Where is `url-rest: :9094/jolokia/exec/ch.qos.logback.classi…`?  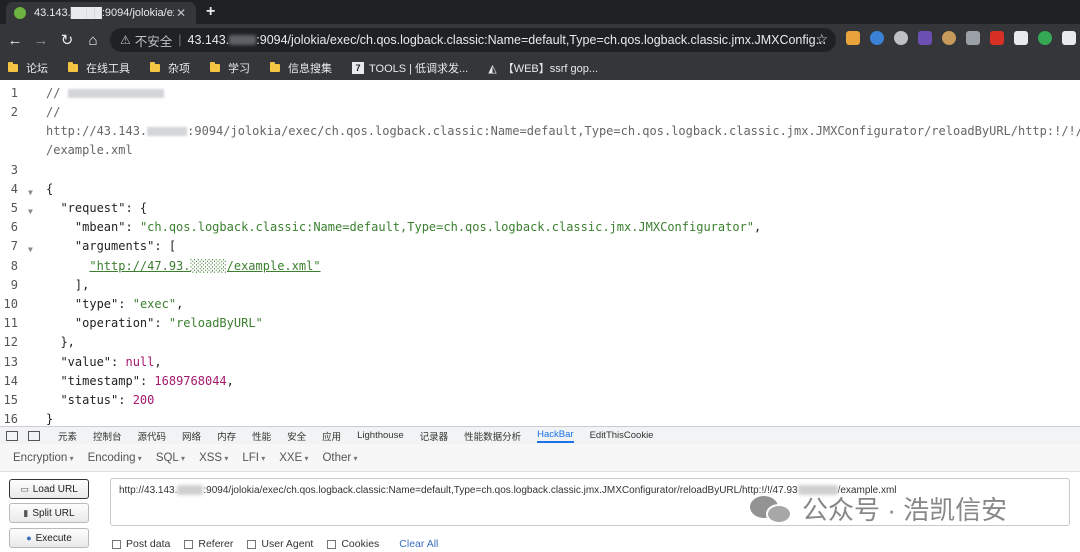
url-rest: :9094/jolokia/exec/ch.qos.logback.classi… is located at coordinates (541, 40).